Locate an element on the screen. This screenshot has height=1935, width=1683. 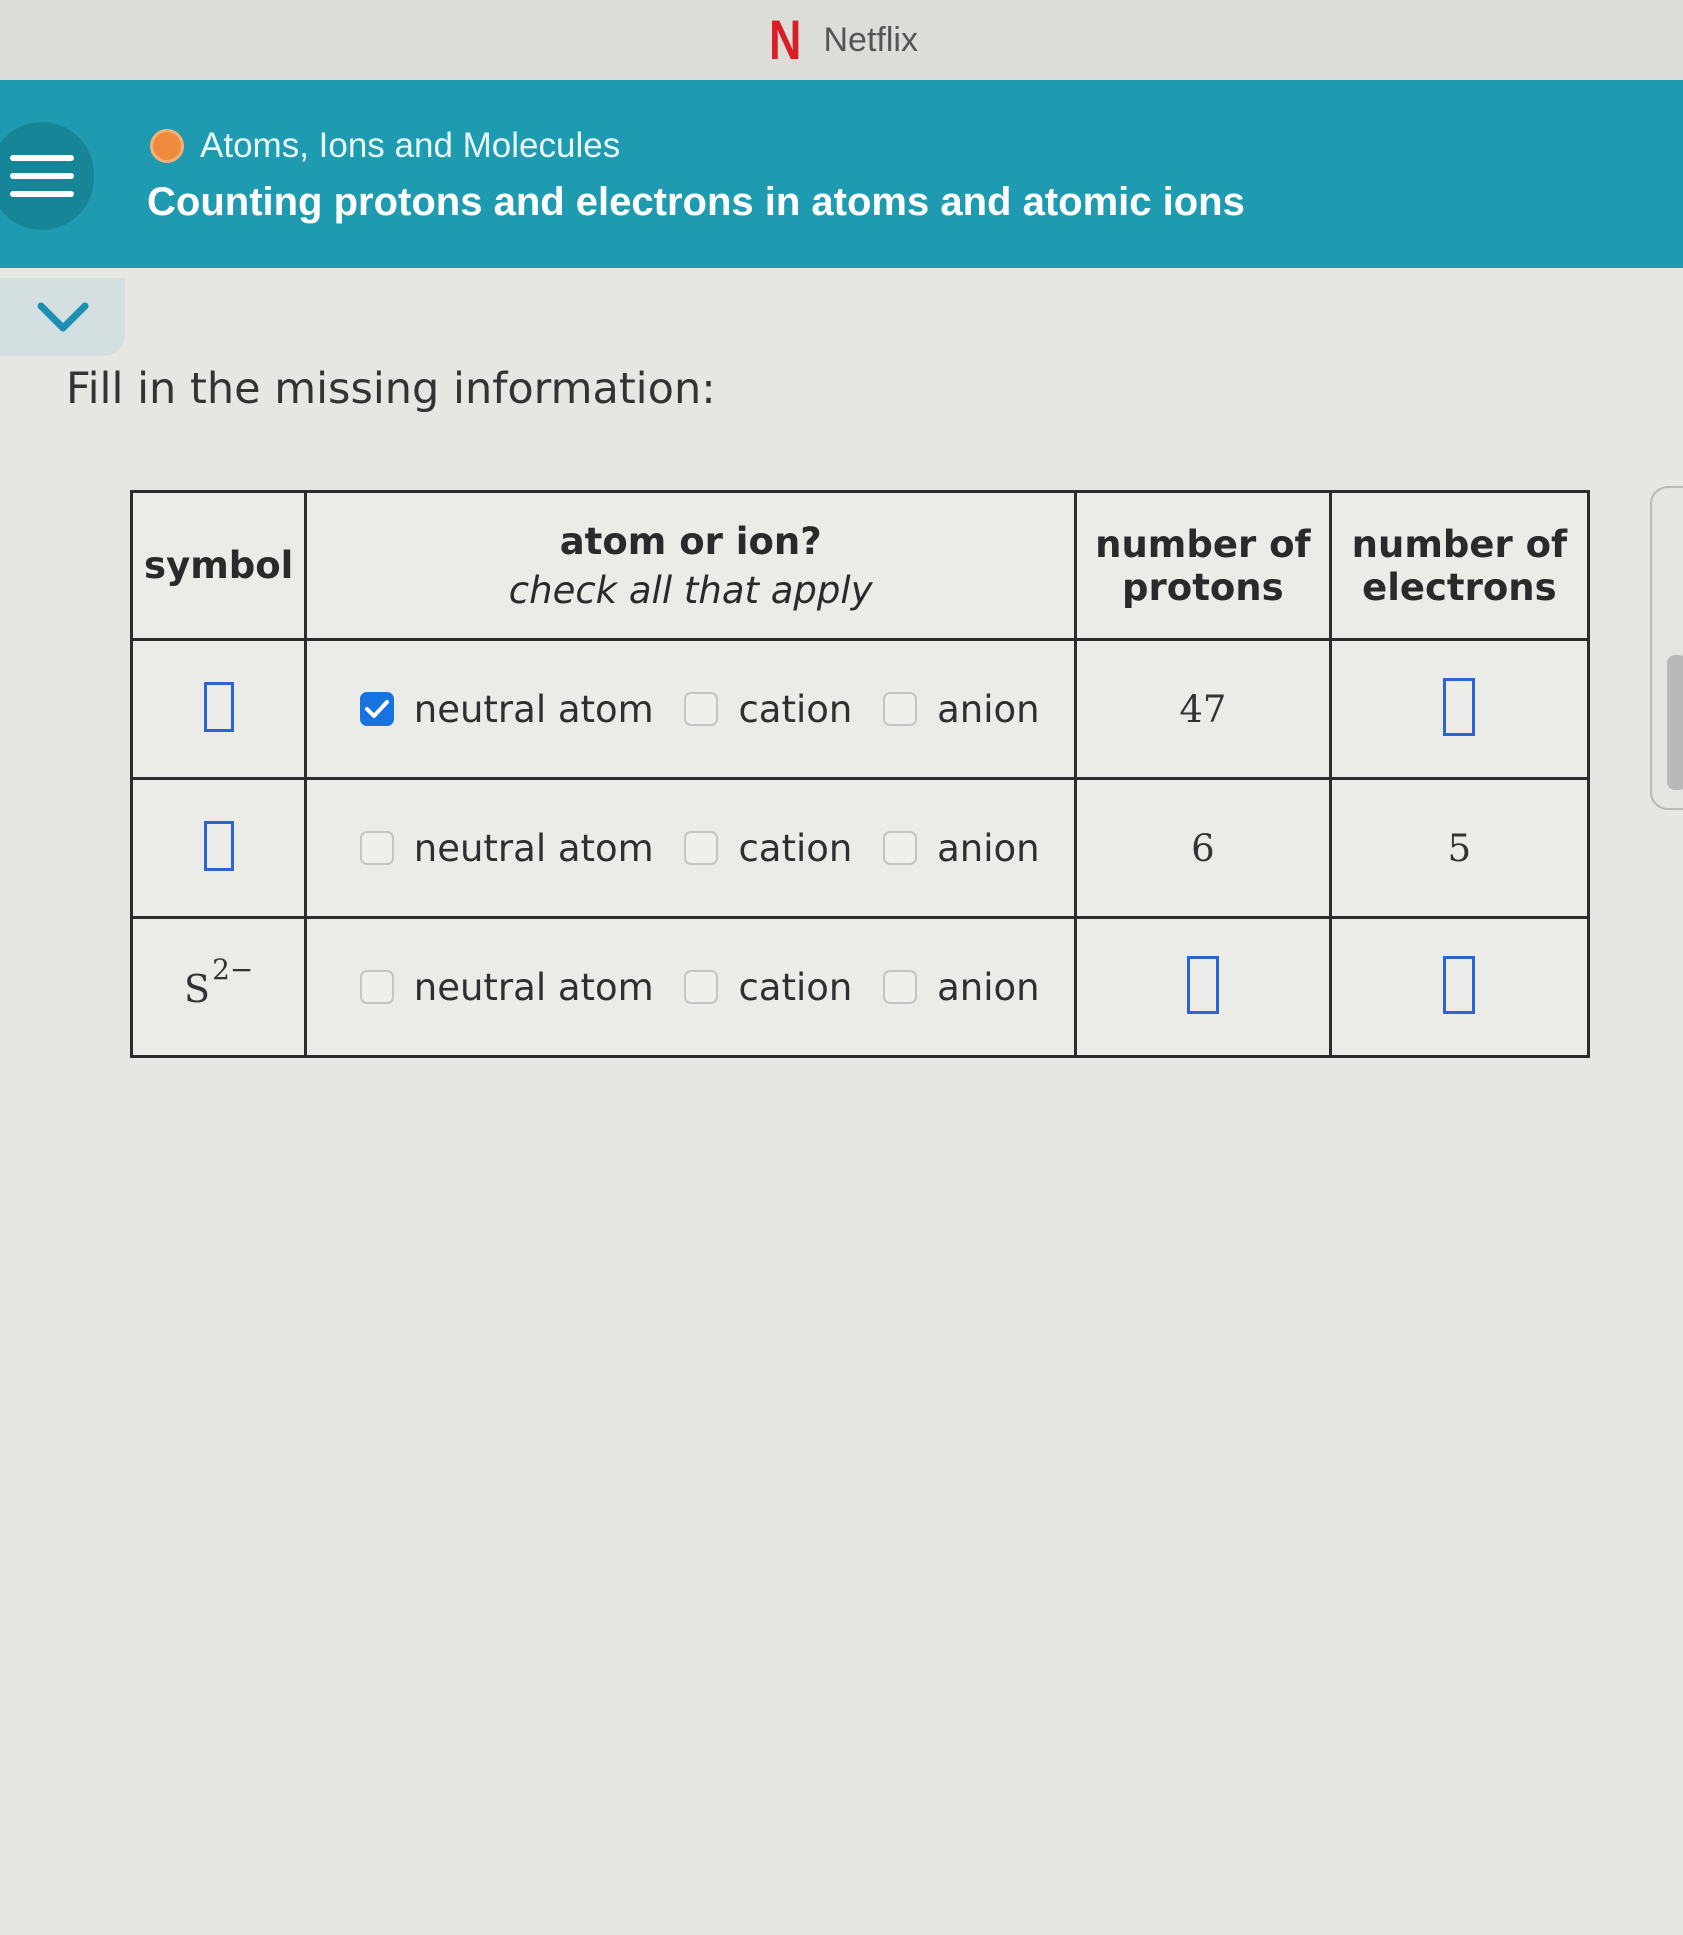
protons-value: 47 is located at coordinates (1203, 709).